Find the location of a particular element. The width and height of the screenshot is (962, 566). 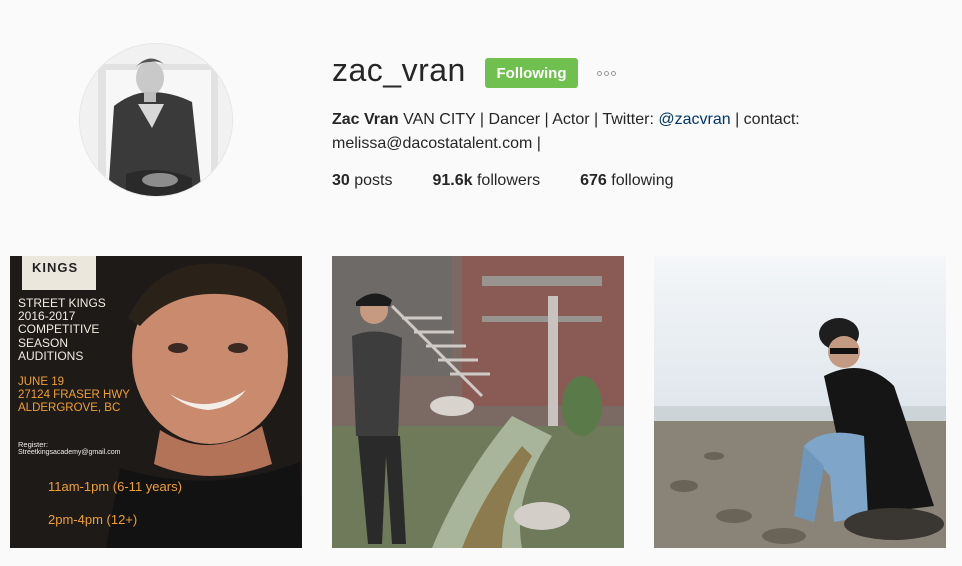

bio-text-contact: | contact: is located at coordinates (765, 119).